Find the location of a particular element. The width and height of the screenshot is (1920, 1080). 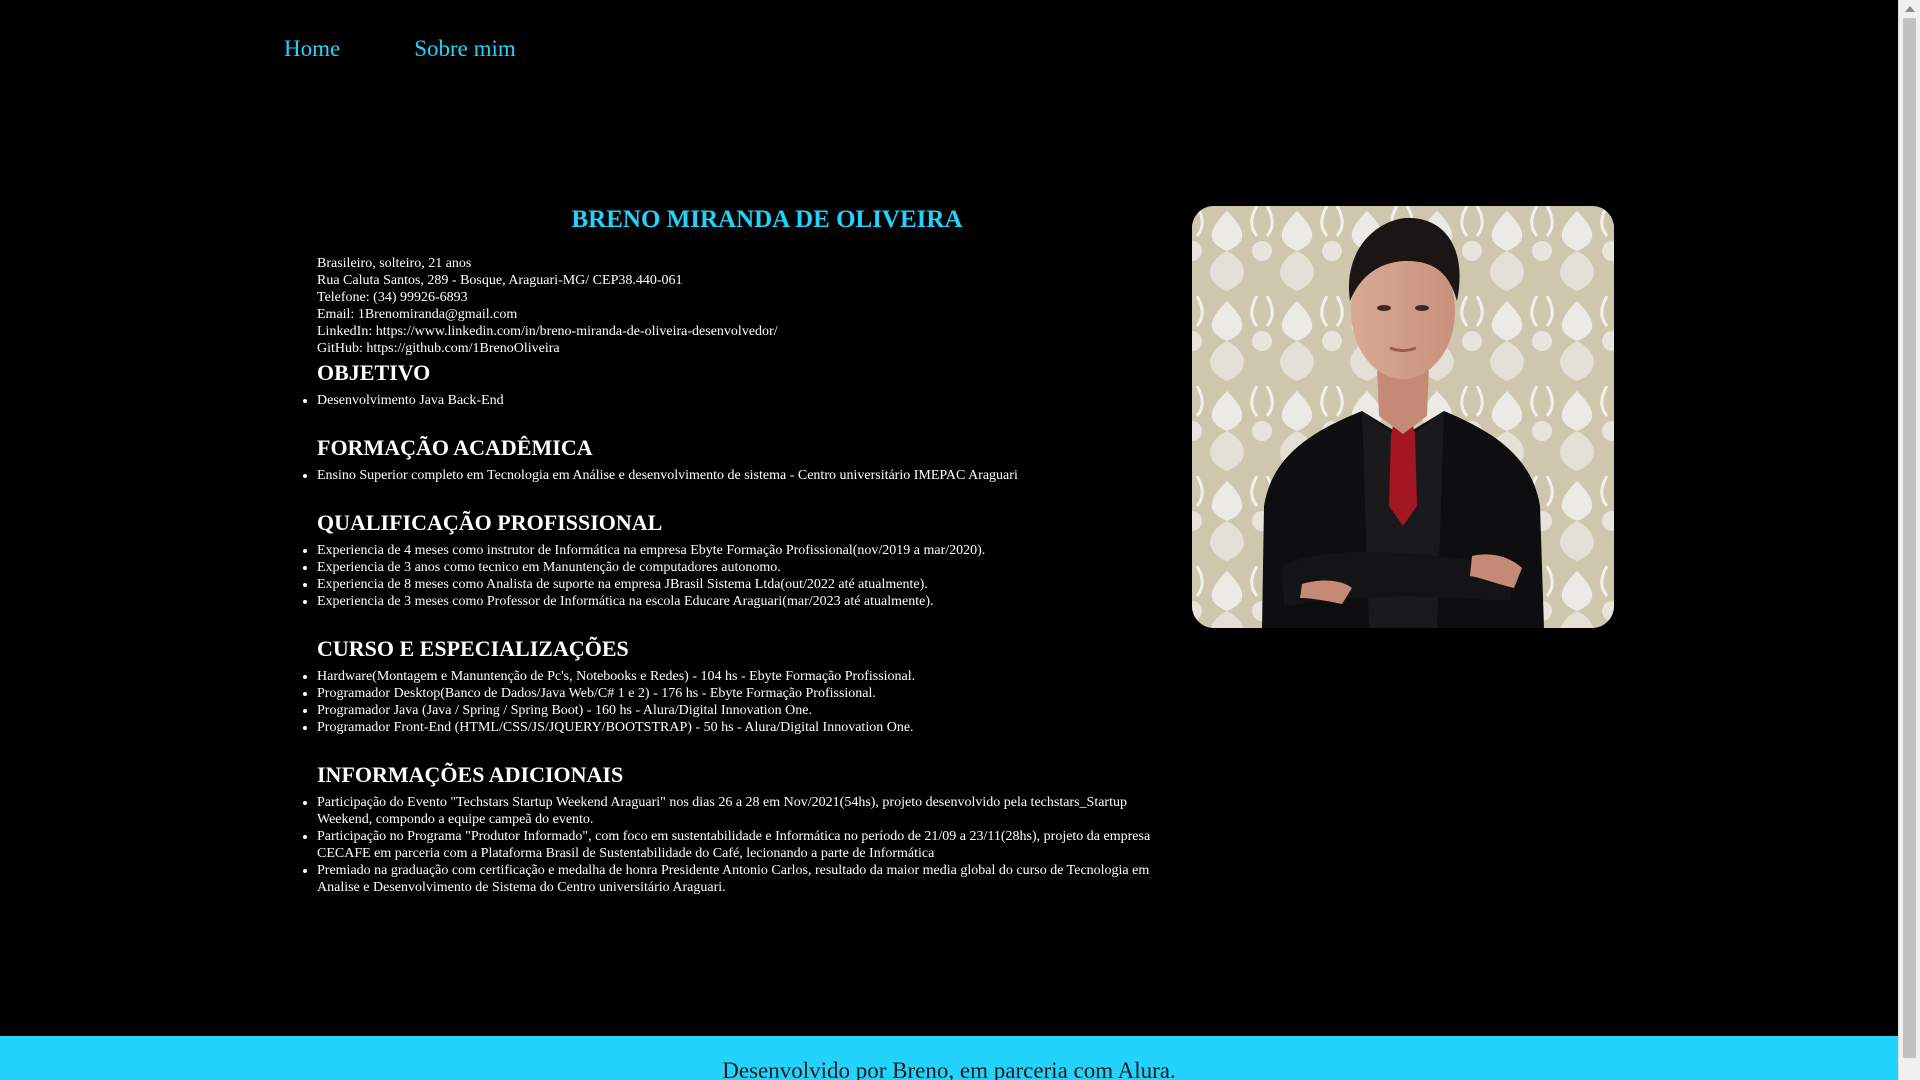

profile-photo-image is located at coordinates (1403, 417).